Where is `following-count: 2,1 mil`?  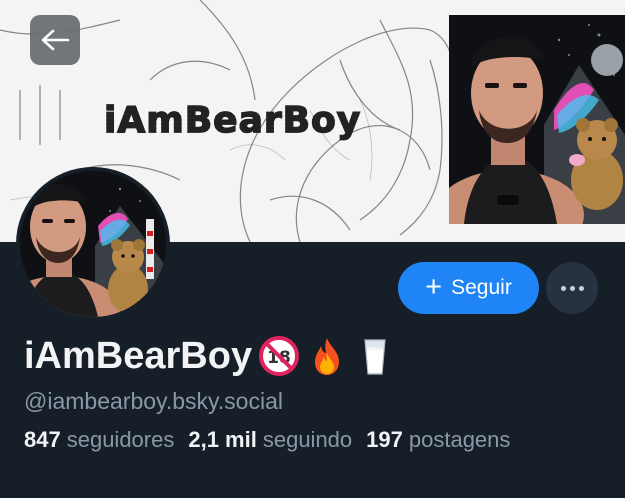 following-count: 2,1 mil is located at coordinates (222, 439).